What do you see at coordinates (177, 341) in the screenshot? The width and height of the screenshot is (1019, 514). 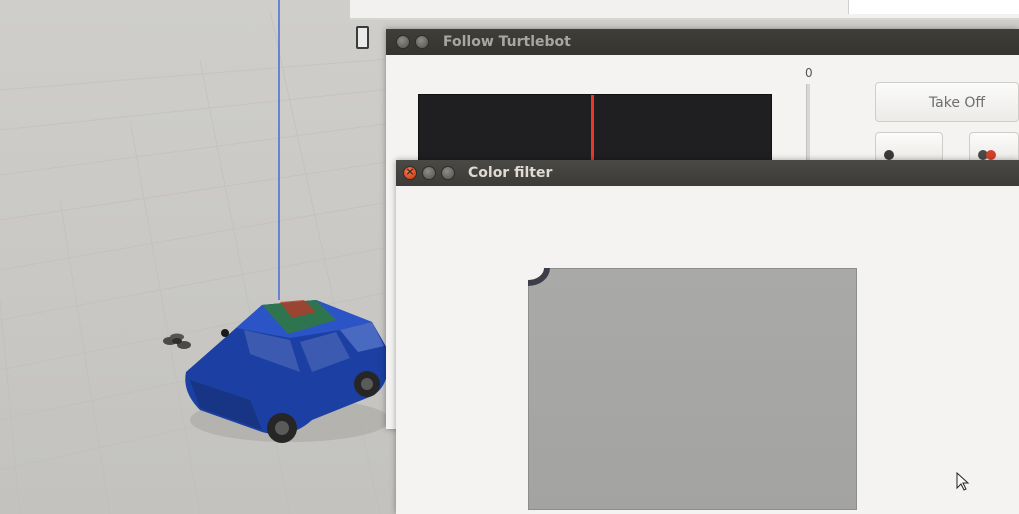 I see `quadrotor-drone-icon` at bounding box center [177, 341].